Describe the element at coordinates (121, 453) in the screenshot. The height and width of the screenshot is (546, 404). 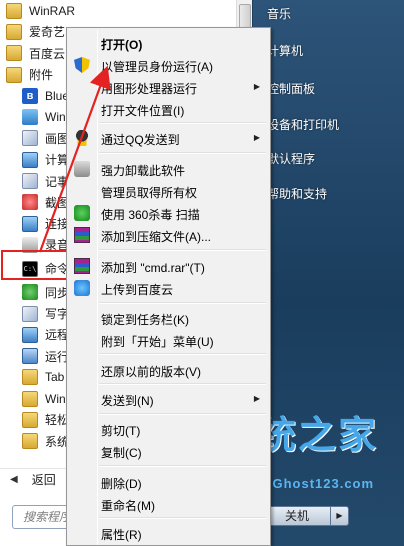
I see `menu-item-label: 复制(C)` at that location.